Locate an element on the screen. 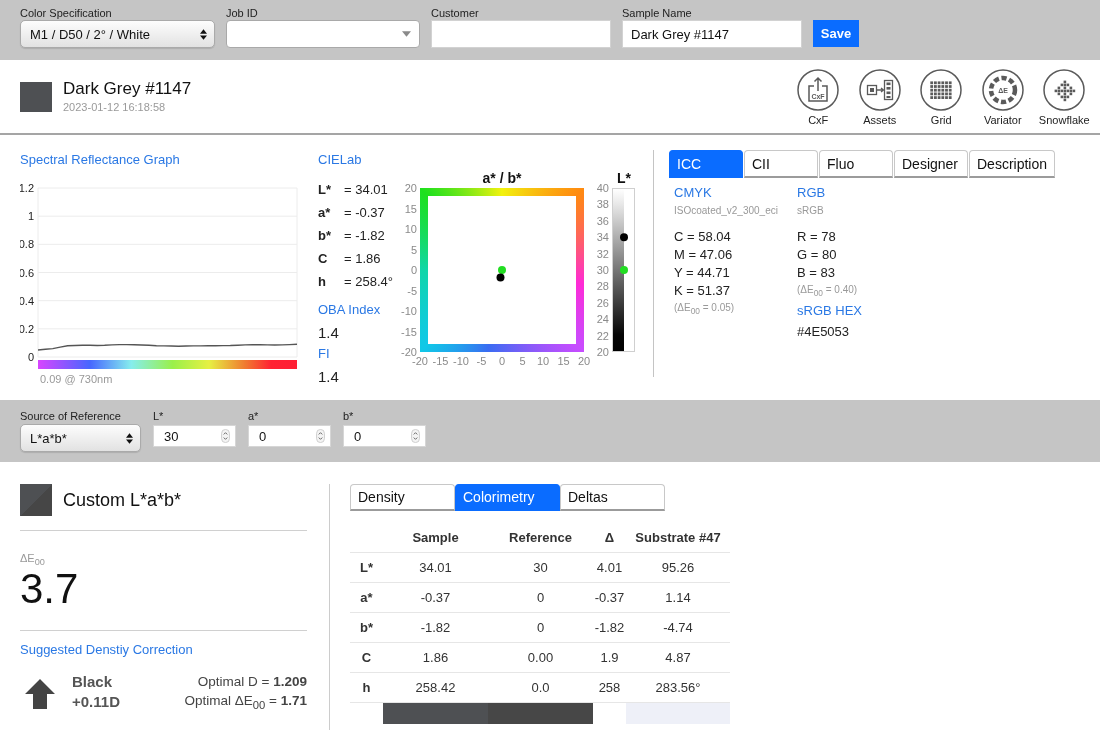 This screenshot has height=744, width=1100. lab-value: = -0.37 is located at coordinates (364, 212).